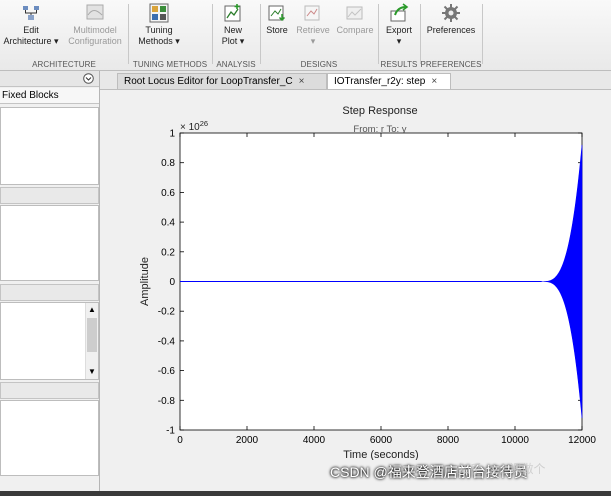 The width and height of the screenshot is (611, 496). Describe the element at coordinates (582, 440) in the screenshot. I see `x-tick-label: 12000` at that location.